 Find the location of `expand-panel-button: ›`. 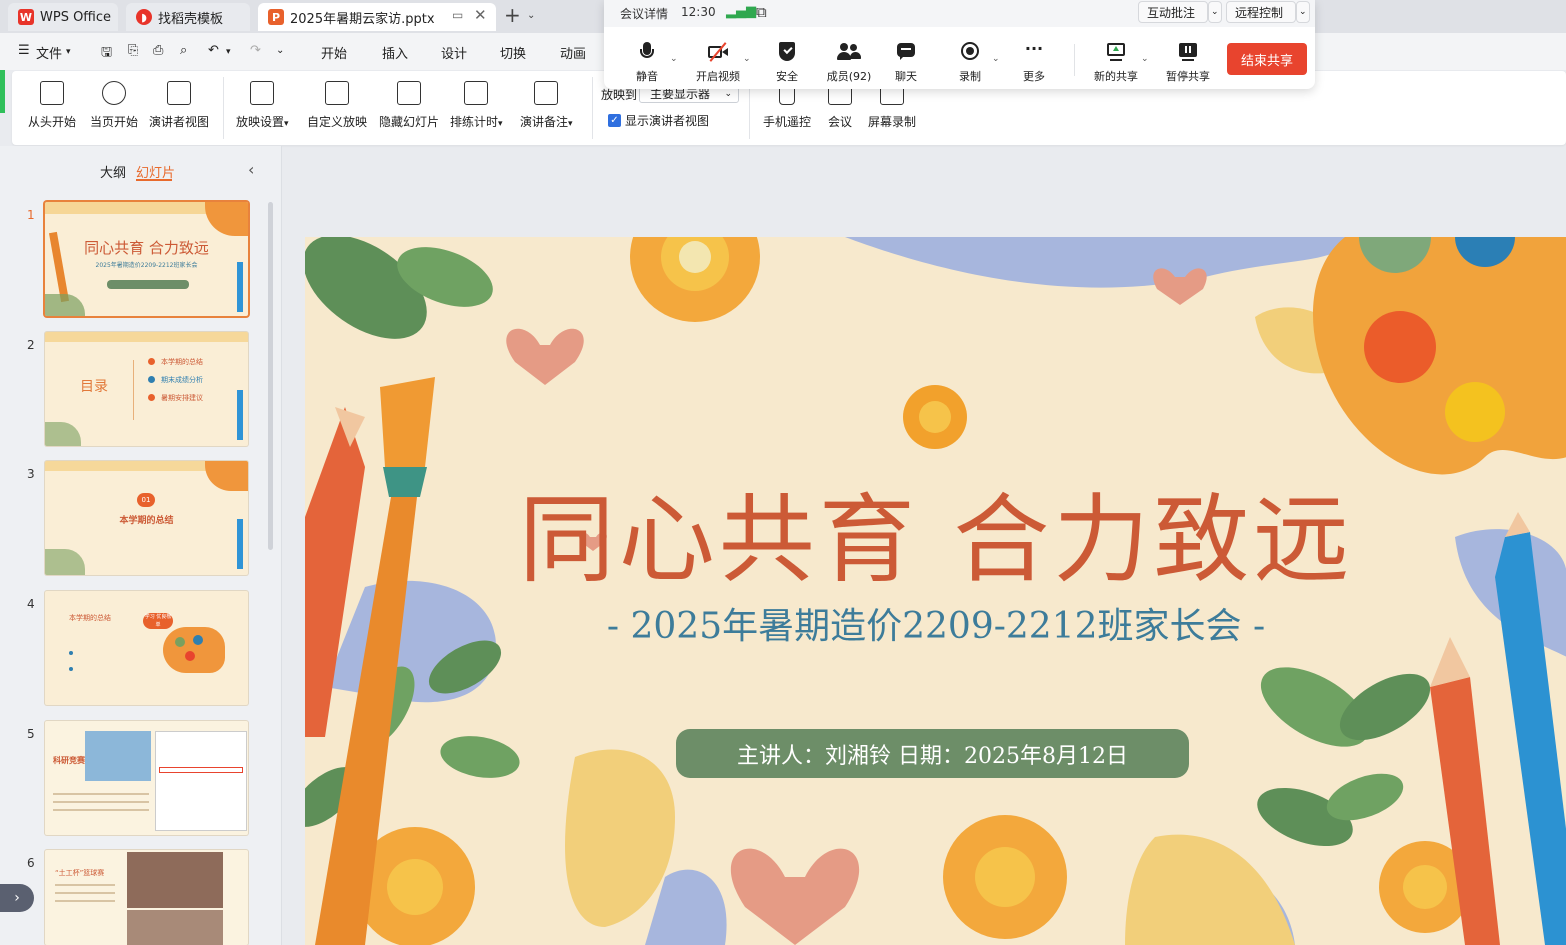

expand-panel-button: › is located at coordinates (17, 898).